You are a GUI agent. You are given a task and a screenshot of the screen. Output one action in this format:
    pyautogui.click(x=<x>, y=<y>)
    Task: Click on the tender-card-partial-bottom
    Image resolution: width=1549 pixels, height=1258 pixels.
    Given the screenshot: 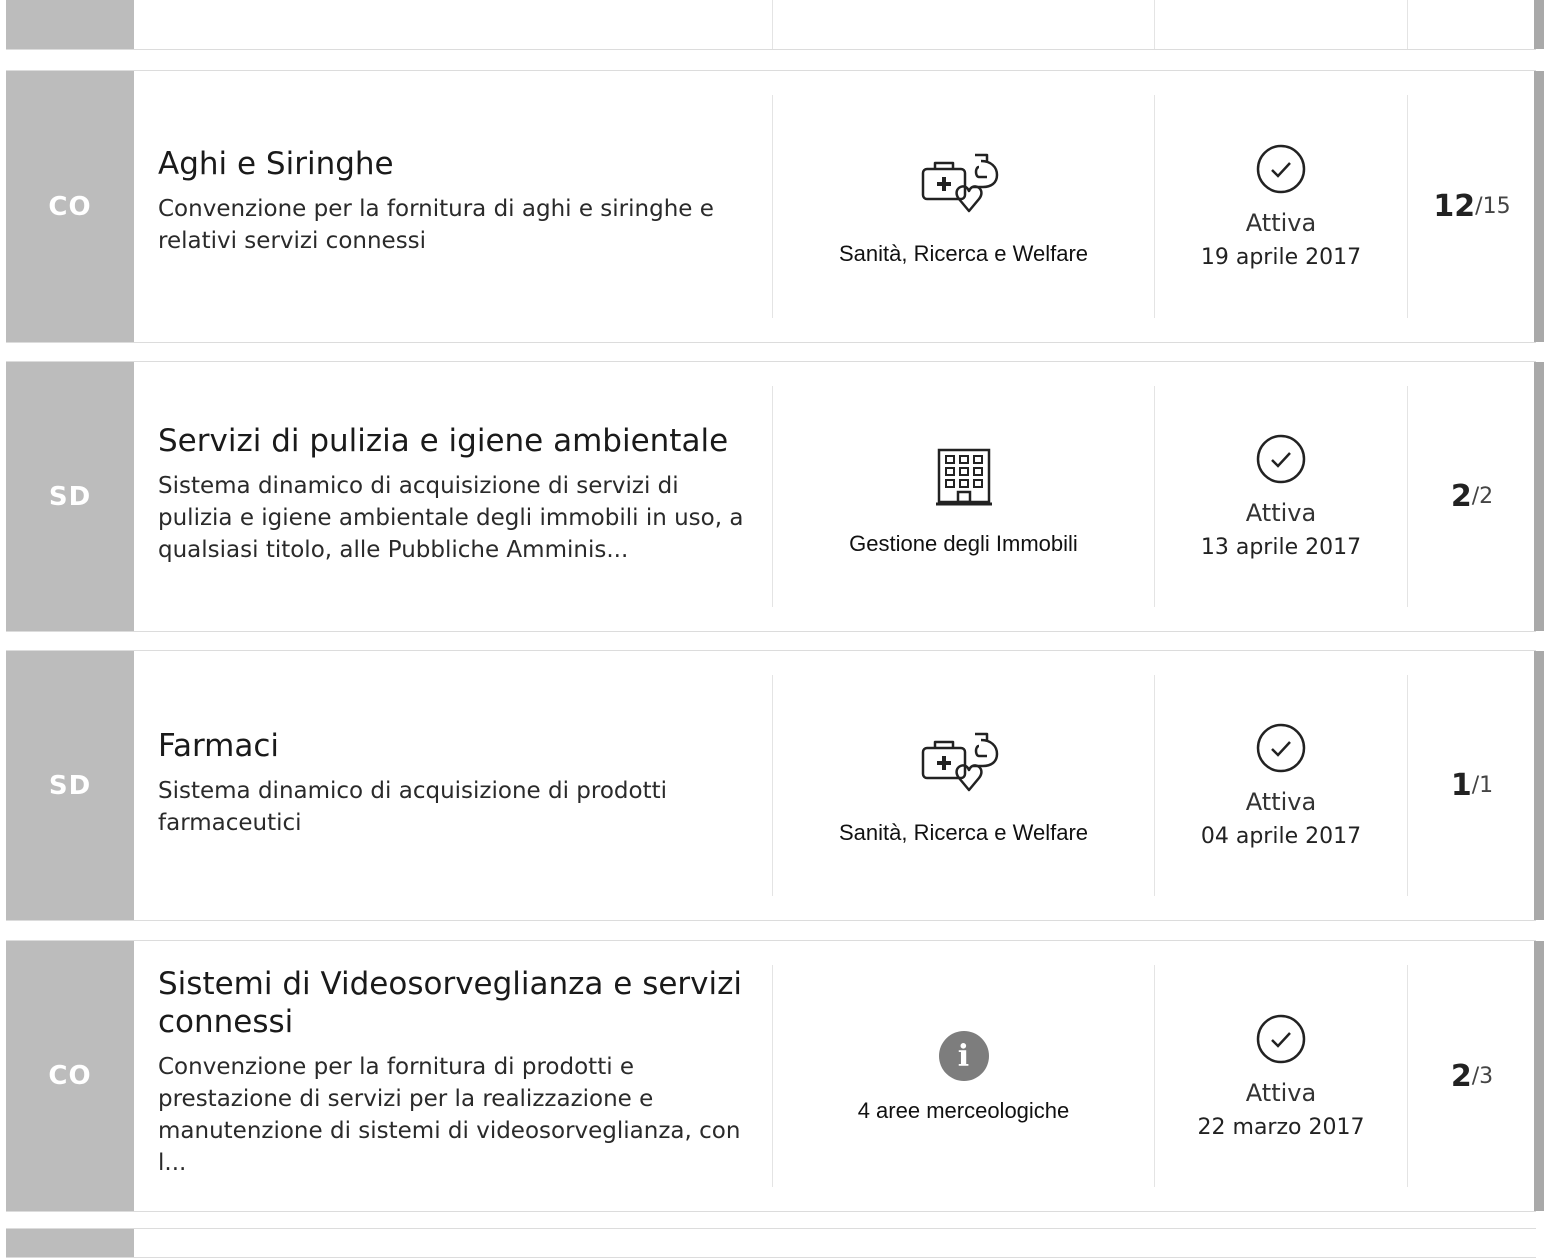 What is the action you would take?
    pyautogui.click(x=771, y=1243)
    